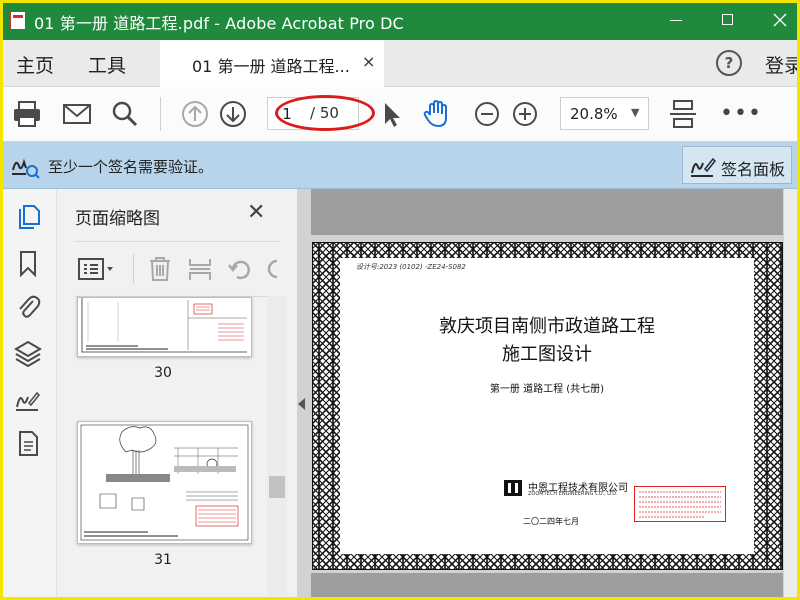 This screenshot has height=600, width=800. Describe the element at coordinates (28, 399) in the screenshot. I see `signatures-icon` at that location.